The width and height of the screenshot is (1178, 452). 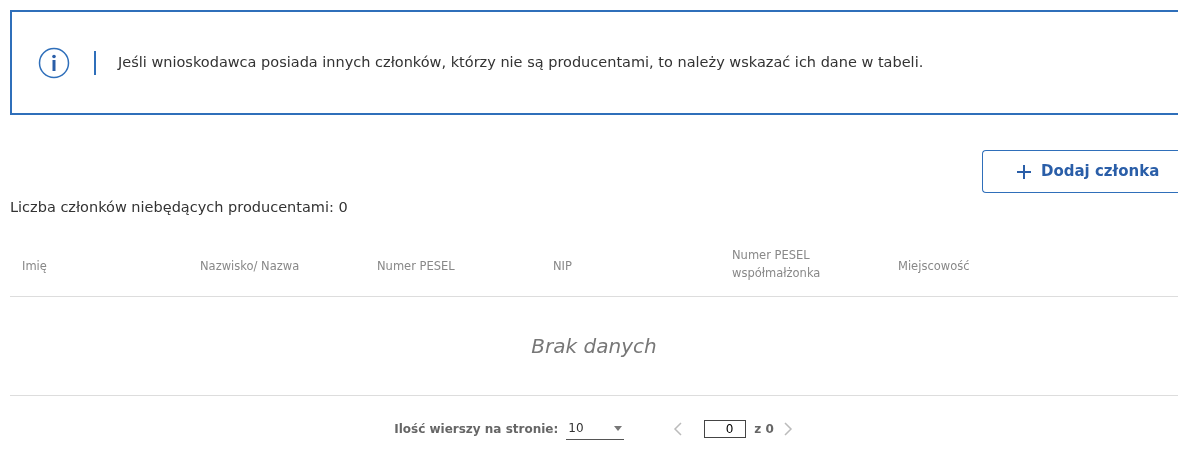 I want to click on page-number-field: 0, so click(x=725, y=428).